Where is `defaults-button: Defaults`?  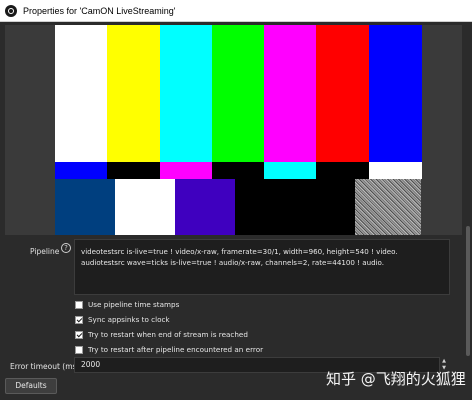 defaults-button: Defaults is located at coordinates (31, 386).